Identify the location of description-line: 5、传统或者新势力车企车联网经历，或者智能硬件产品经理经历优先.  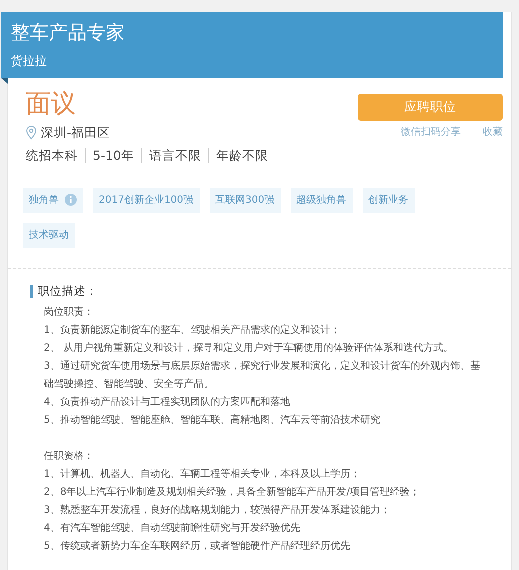
(198, 547).